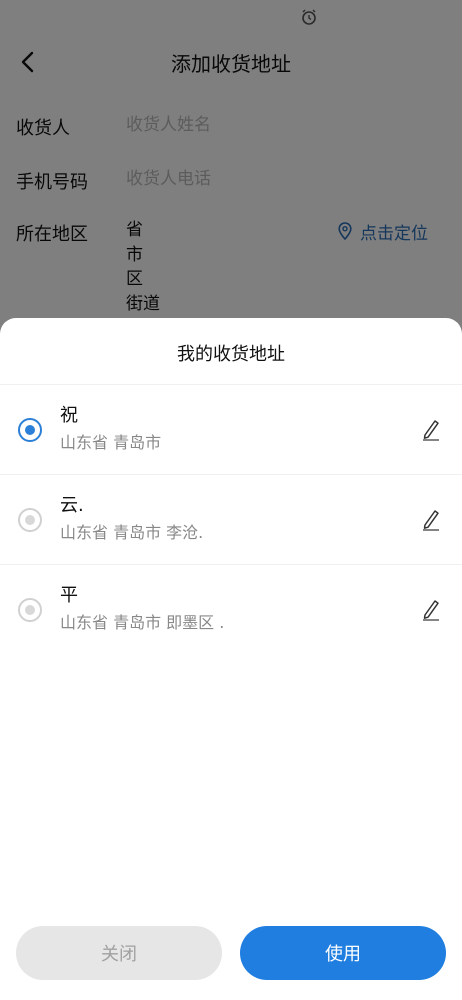  I want to click on address-item: 云. 山东省 青岛市 李沧., so click(231, 519).